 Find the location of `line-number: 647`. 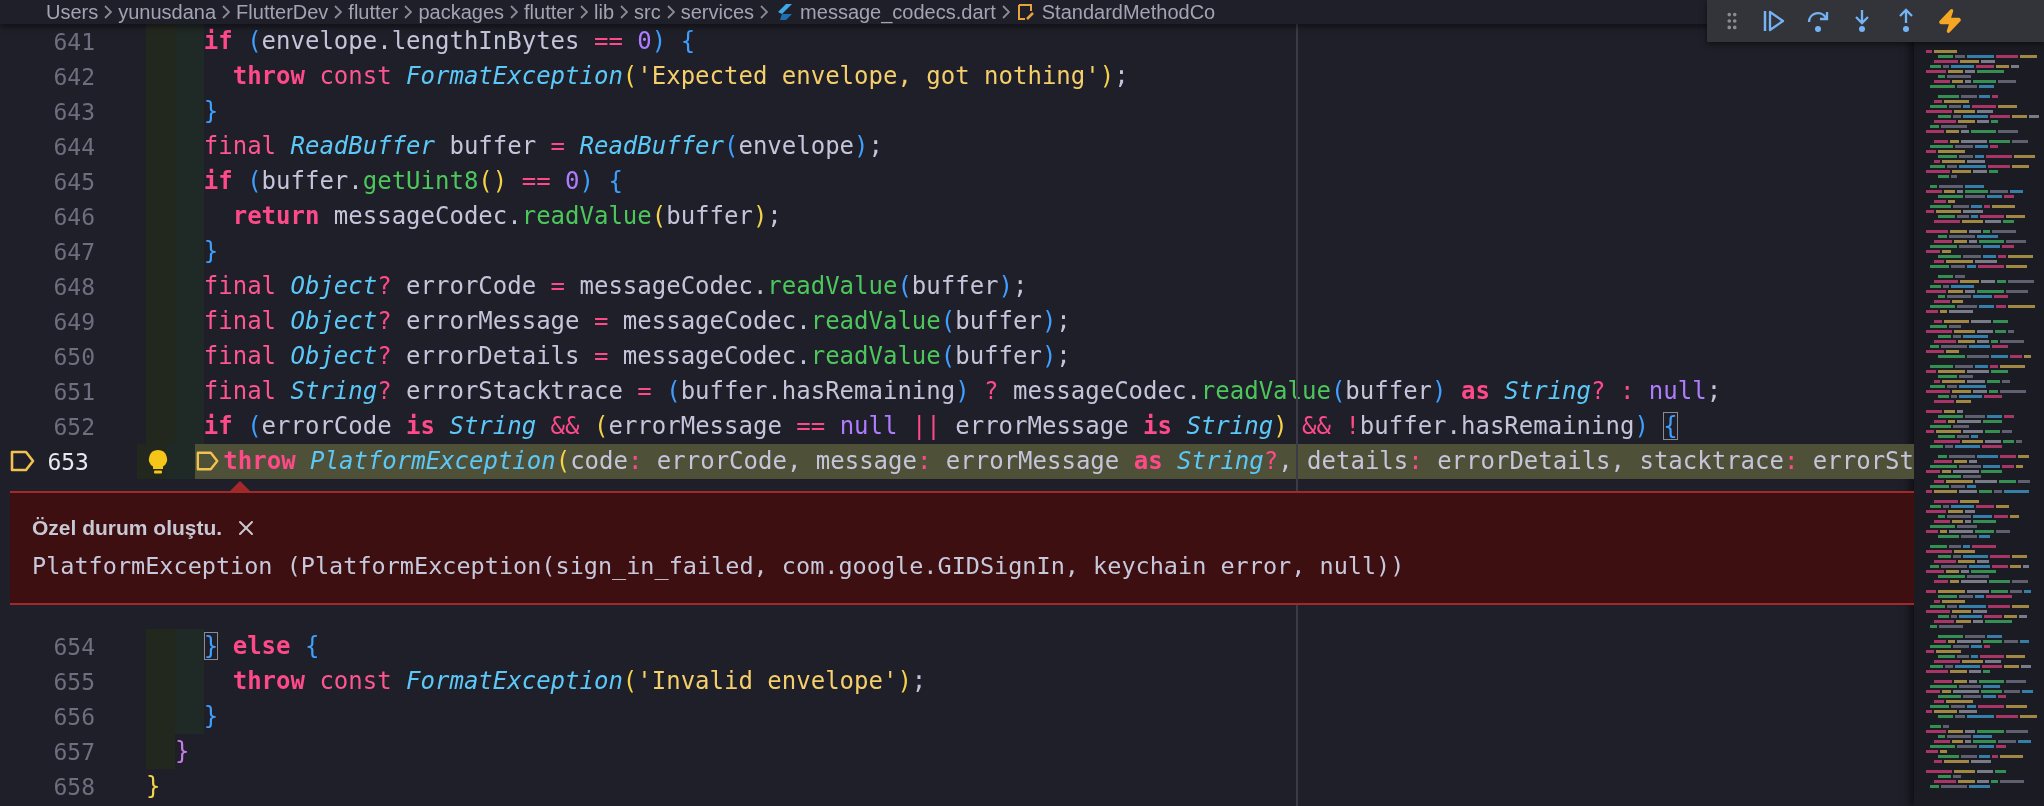

line-number: 647 is located at coordinates (73, 251).